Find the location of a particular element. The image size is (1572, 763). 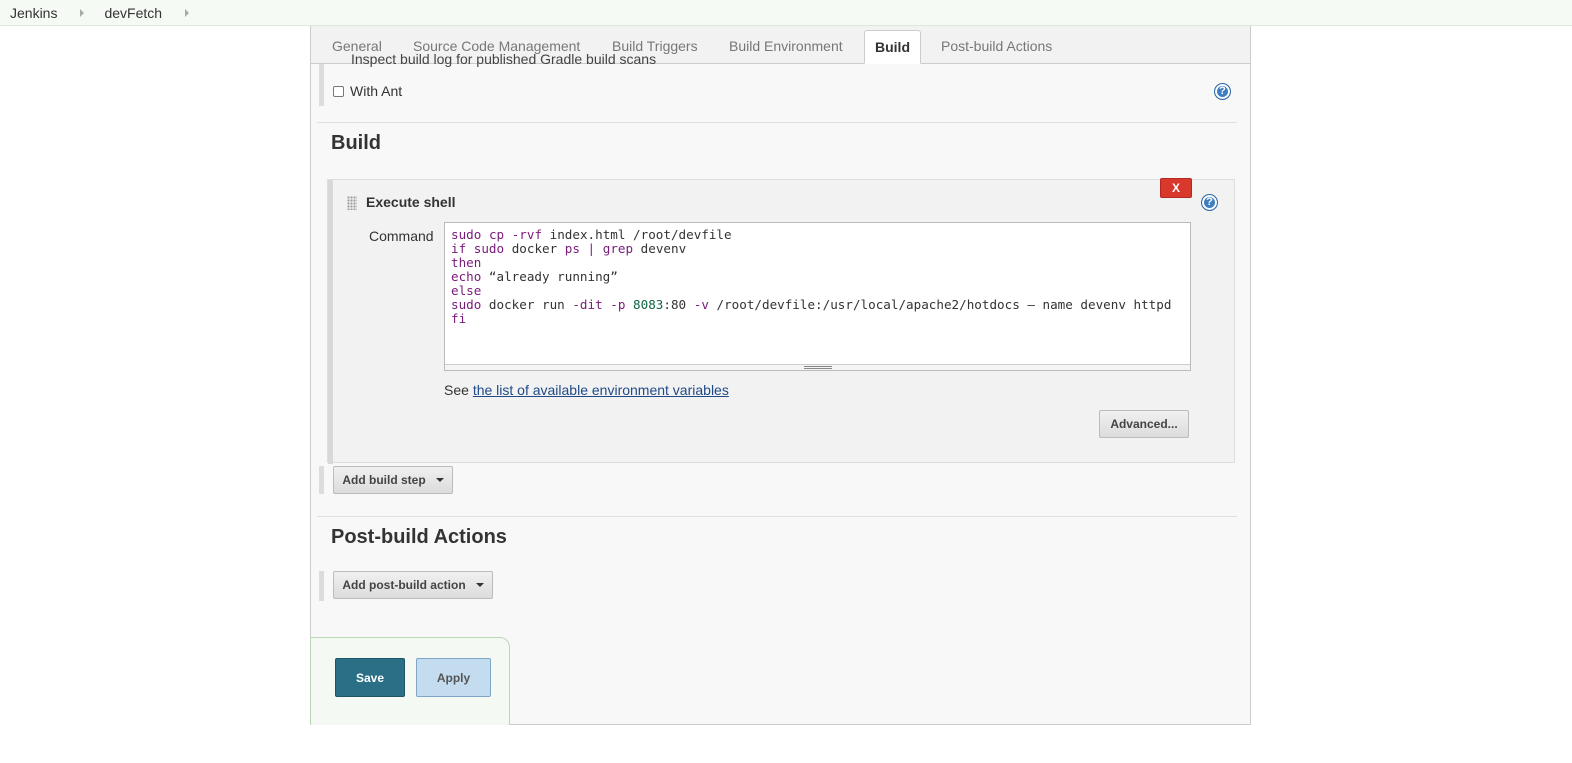

tab-post-build-actions: Post-build Actions is located at coordinates (996, 46).